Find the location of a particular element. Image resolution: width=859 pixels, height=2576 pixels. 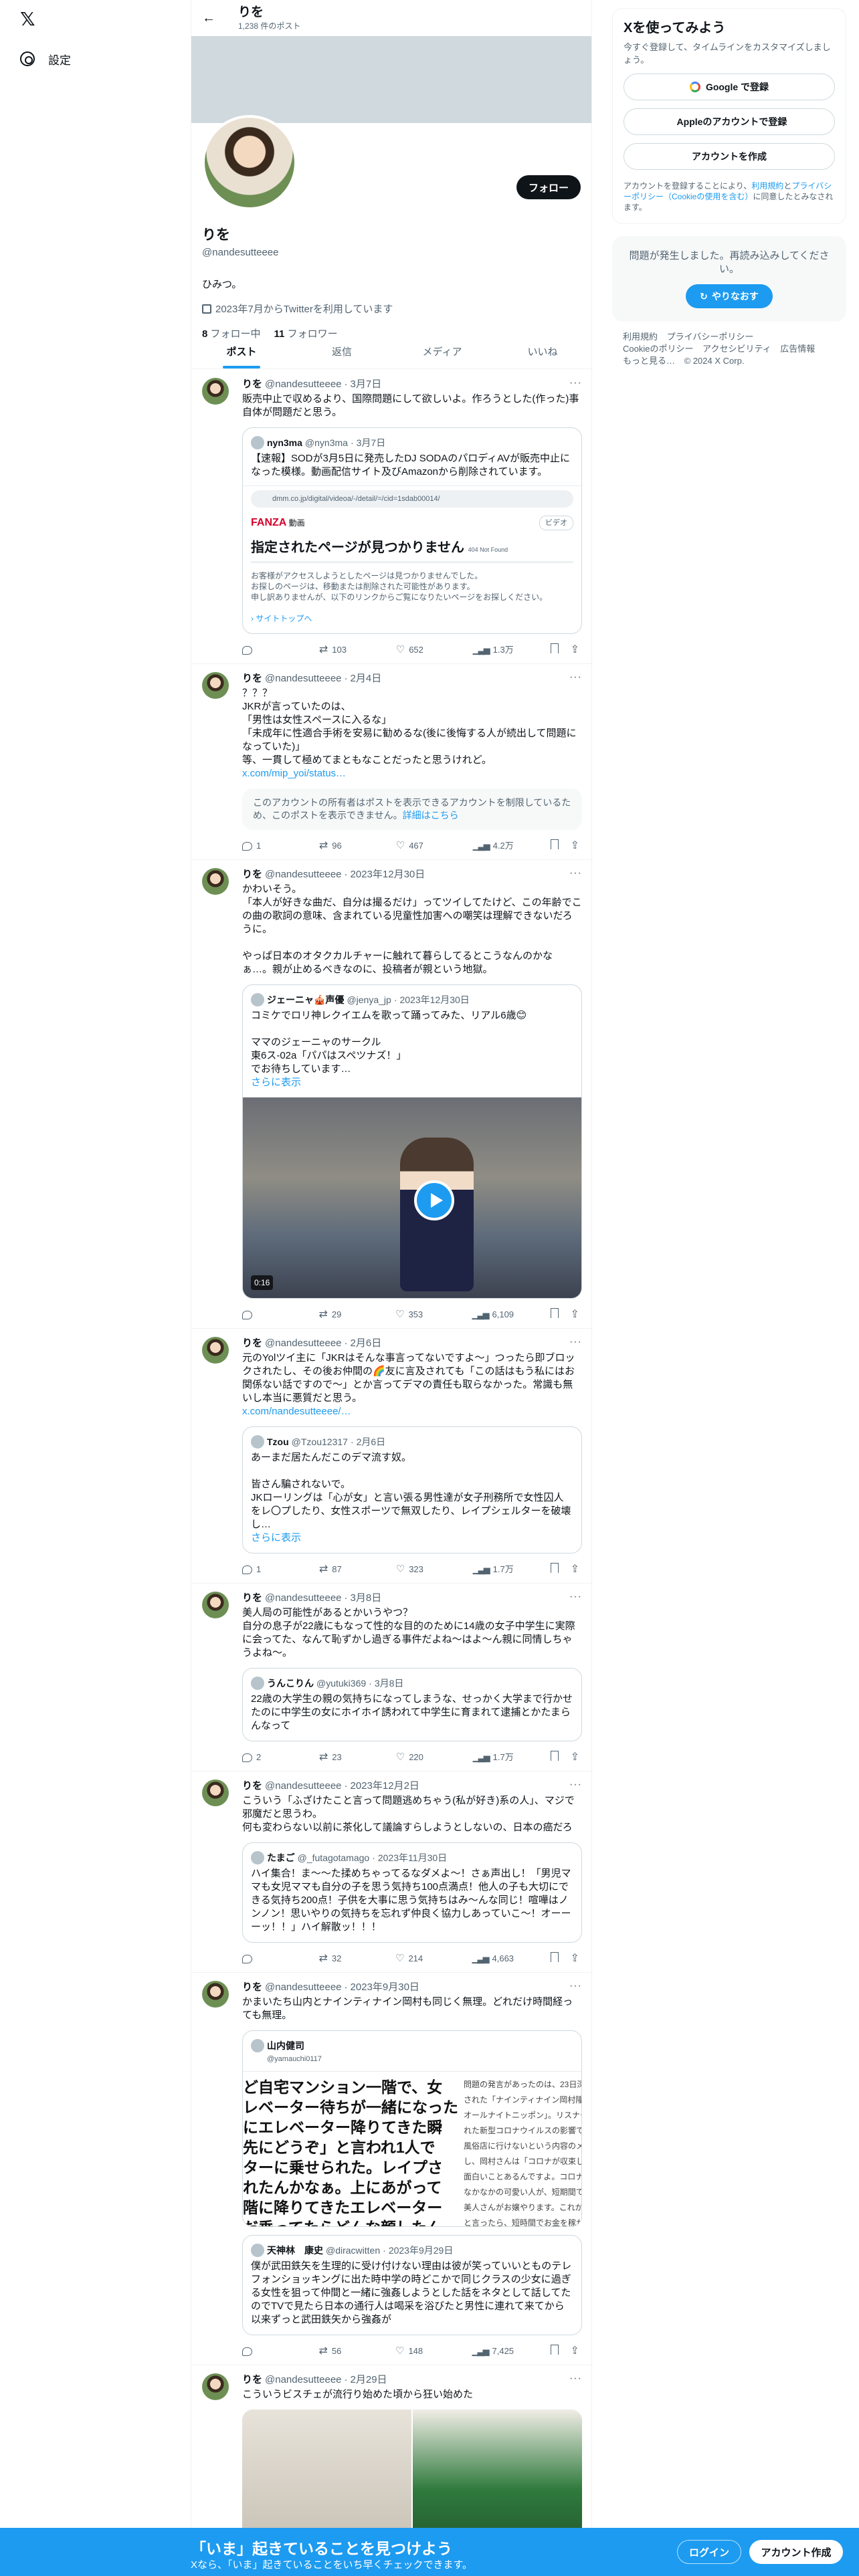

play-icon is located at coordinates (434, 1200).